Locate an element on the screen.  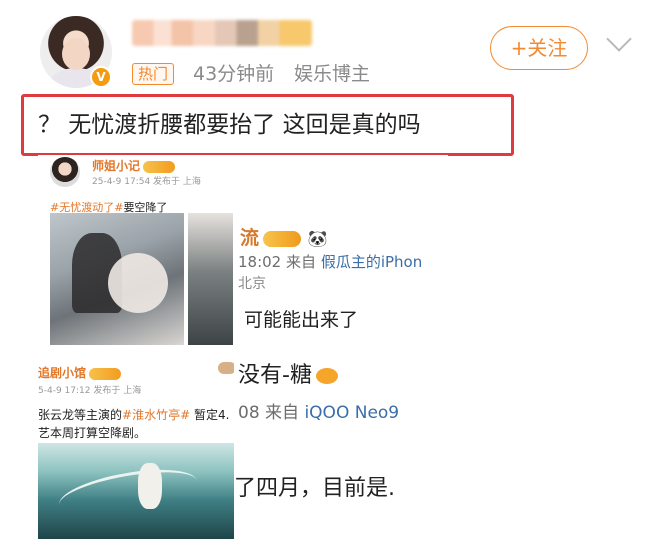
username-blurred is located at coordinates (222, 33).